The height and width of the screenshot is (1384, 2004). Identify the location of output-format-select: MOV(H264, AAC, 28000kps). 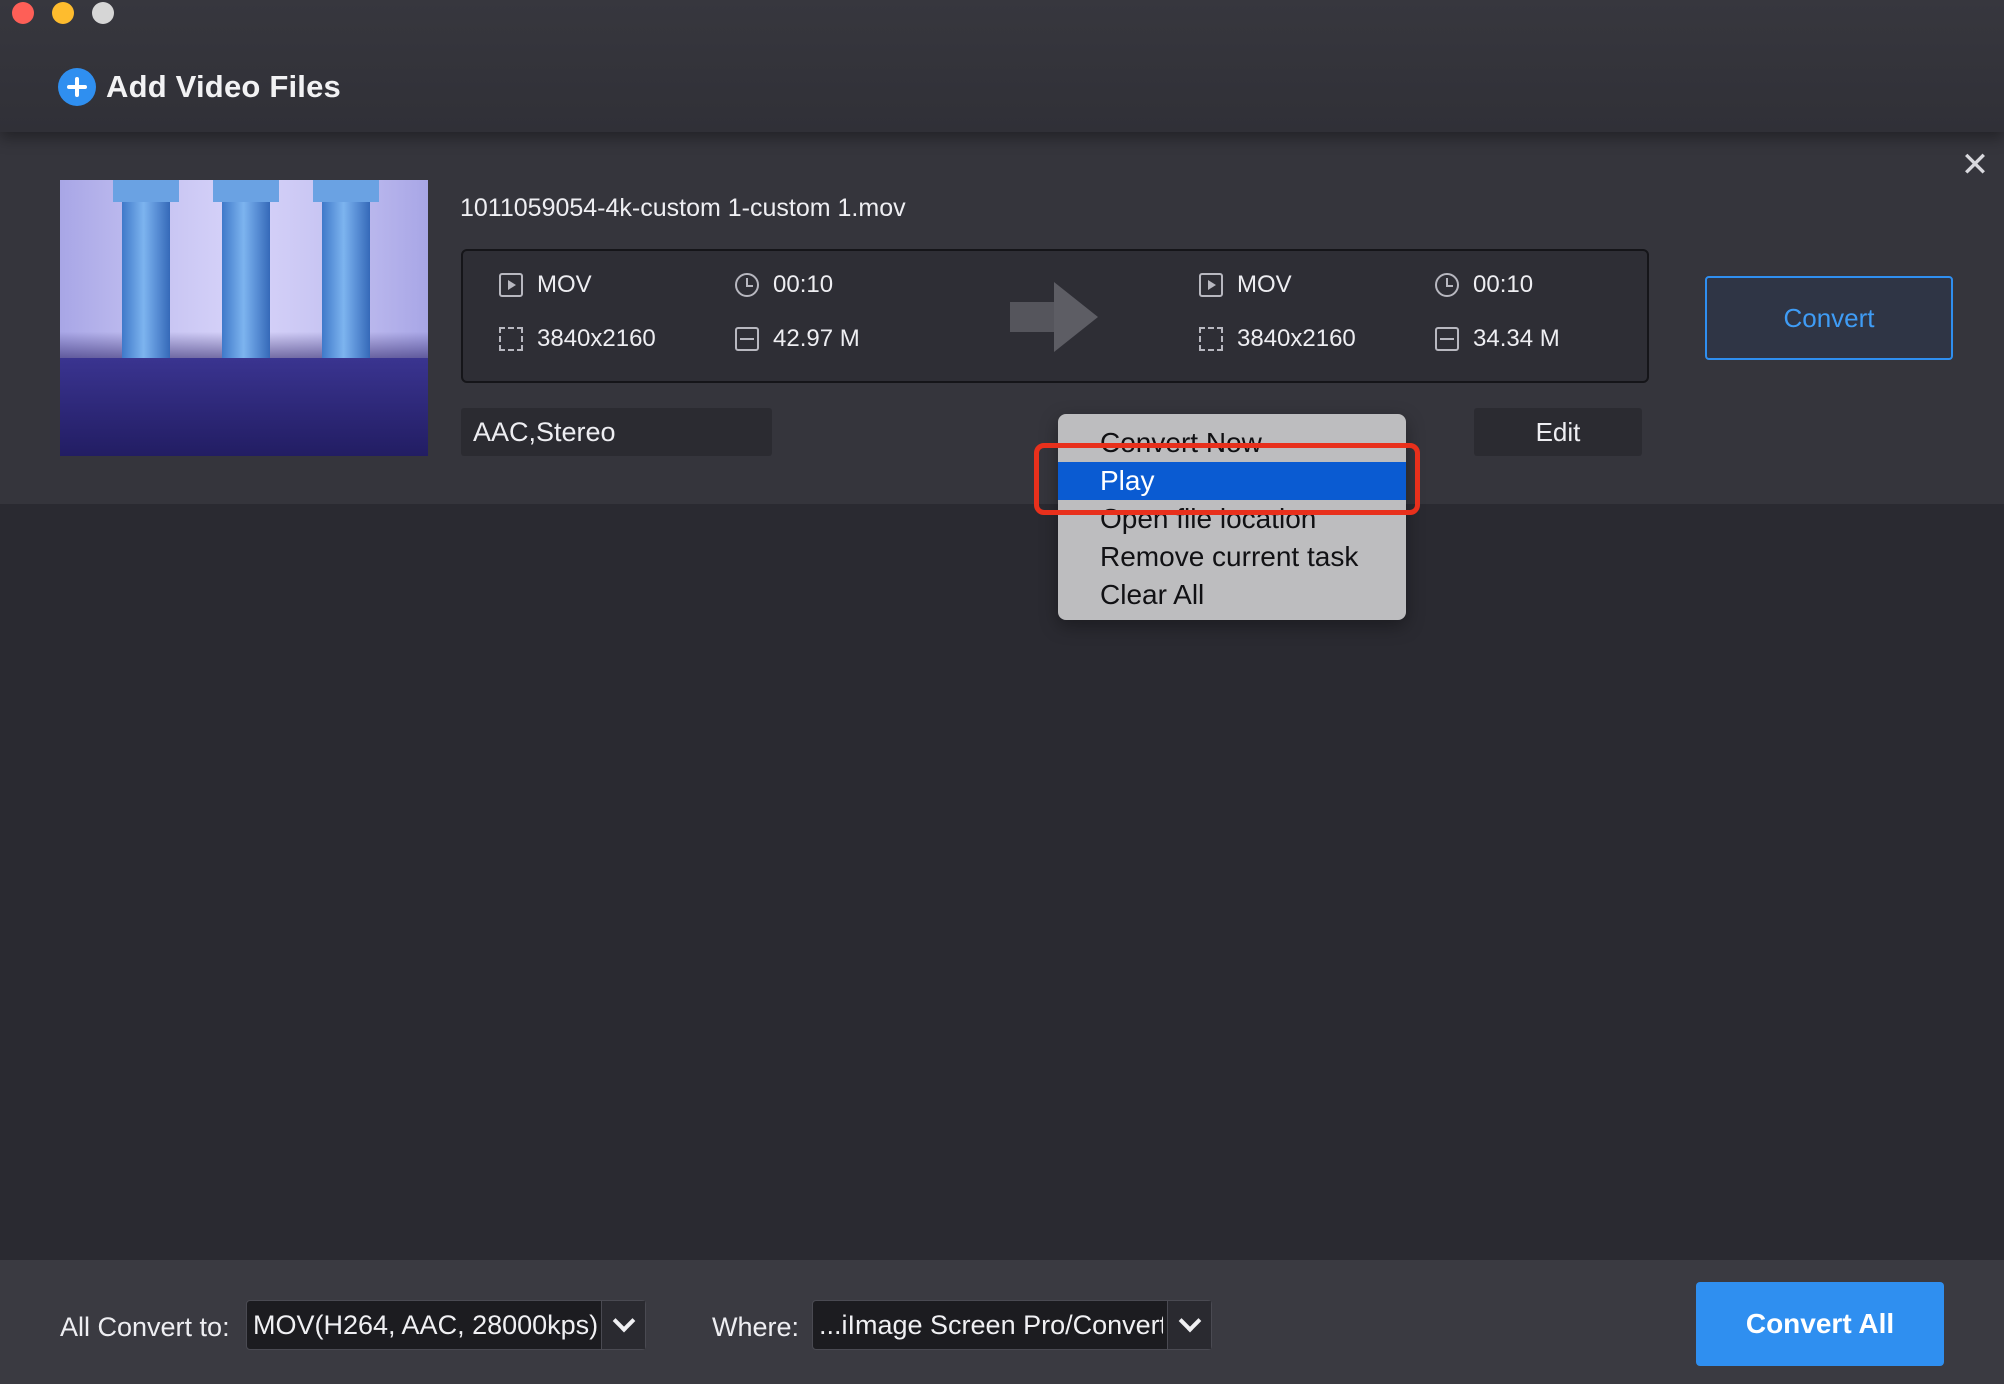
(446, 1325).